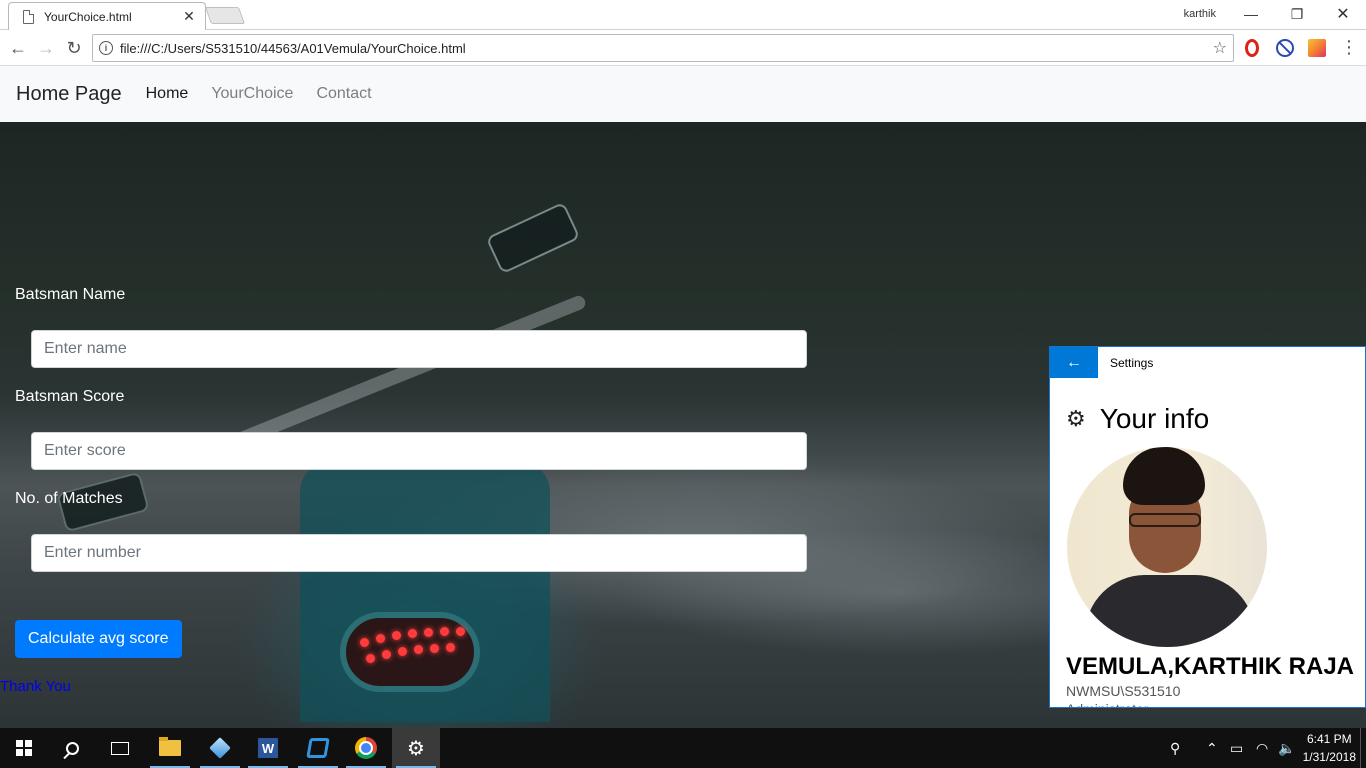 Image resolution: width=1366 pixels, height=768 pixels. Describe the element at coordinates (1349, 47) in the screenshot. I see `menu-dots-icon: ⋮` at that location.